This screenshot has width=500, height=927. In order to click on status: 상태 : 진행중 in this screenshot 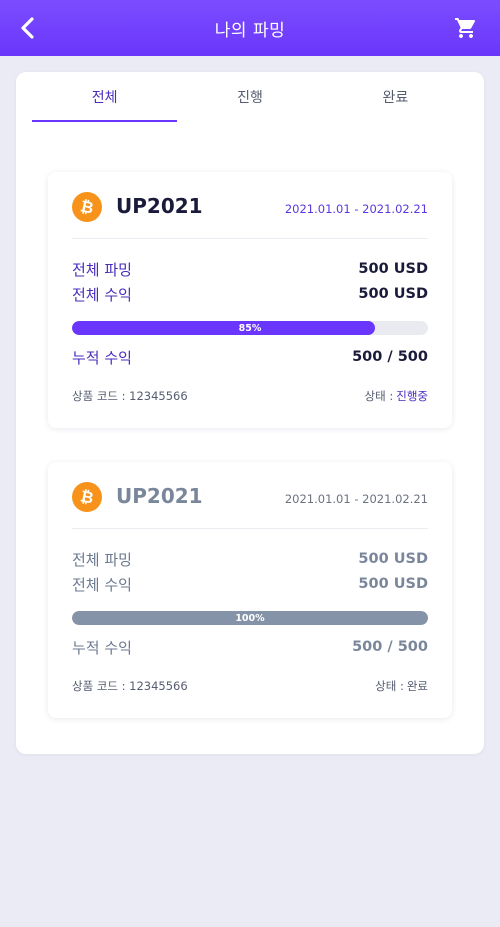, I will do `click(396, 396)`.